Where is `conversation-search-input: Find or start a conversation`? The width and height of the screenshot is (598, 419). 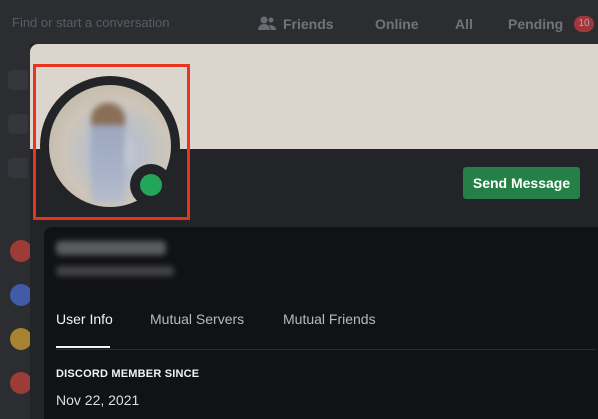
conversation-search-input: Find or start a conversation is located at coordinates (125, 23).